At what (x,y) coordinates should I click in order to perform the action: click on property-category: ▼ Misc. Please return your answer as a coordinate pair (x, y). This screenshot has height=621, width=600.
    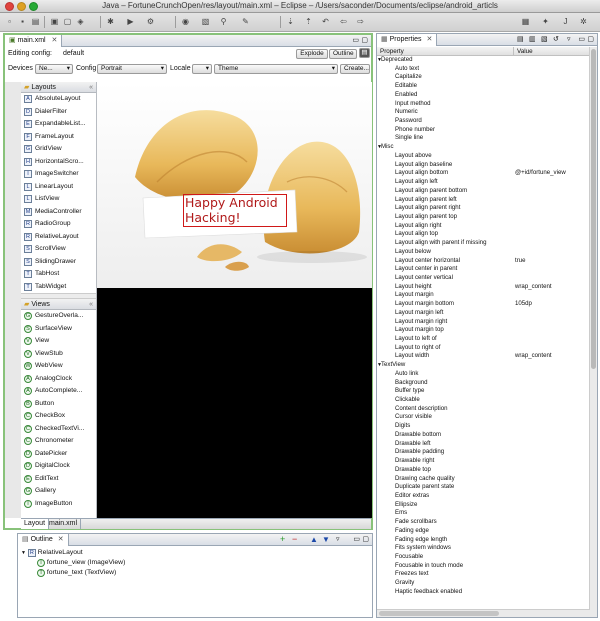
    Looking at the image, I should click on (483, 147).